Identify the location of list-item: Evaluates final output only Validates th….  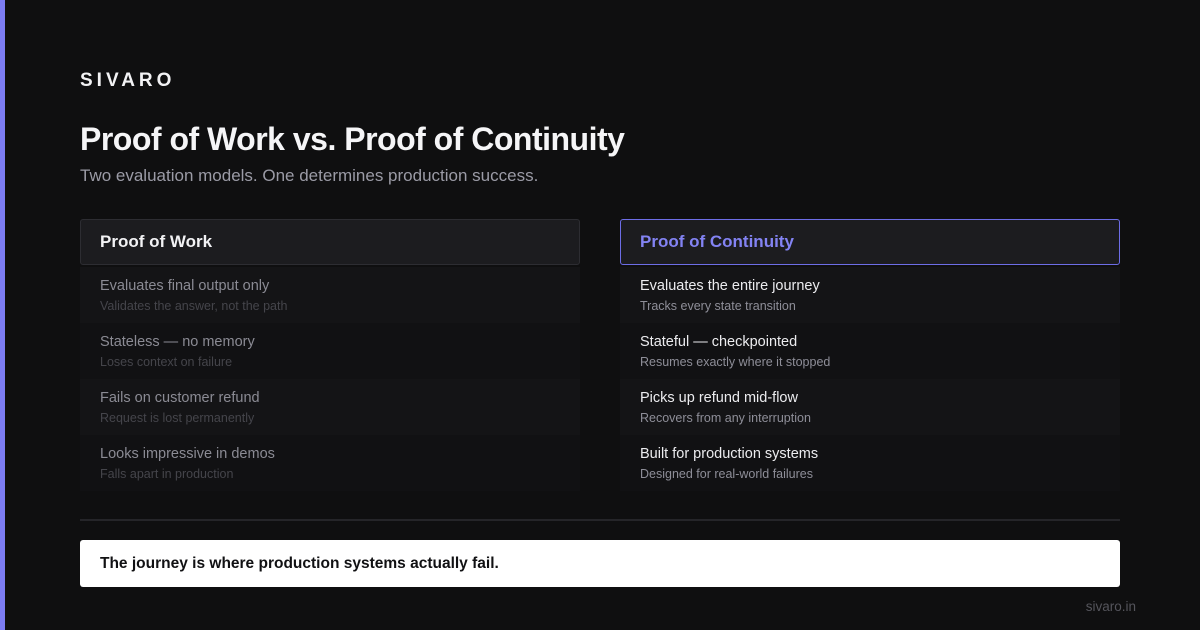
(330, 295).